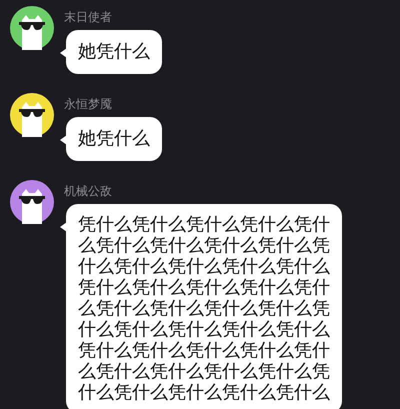  Describe the element at coordinates (88, 191) in the screenshot. I see `sender-name: 机械公敌` at that location.